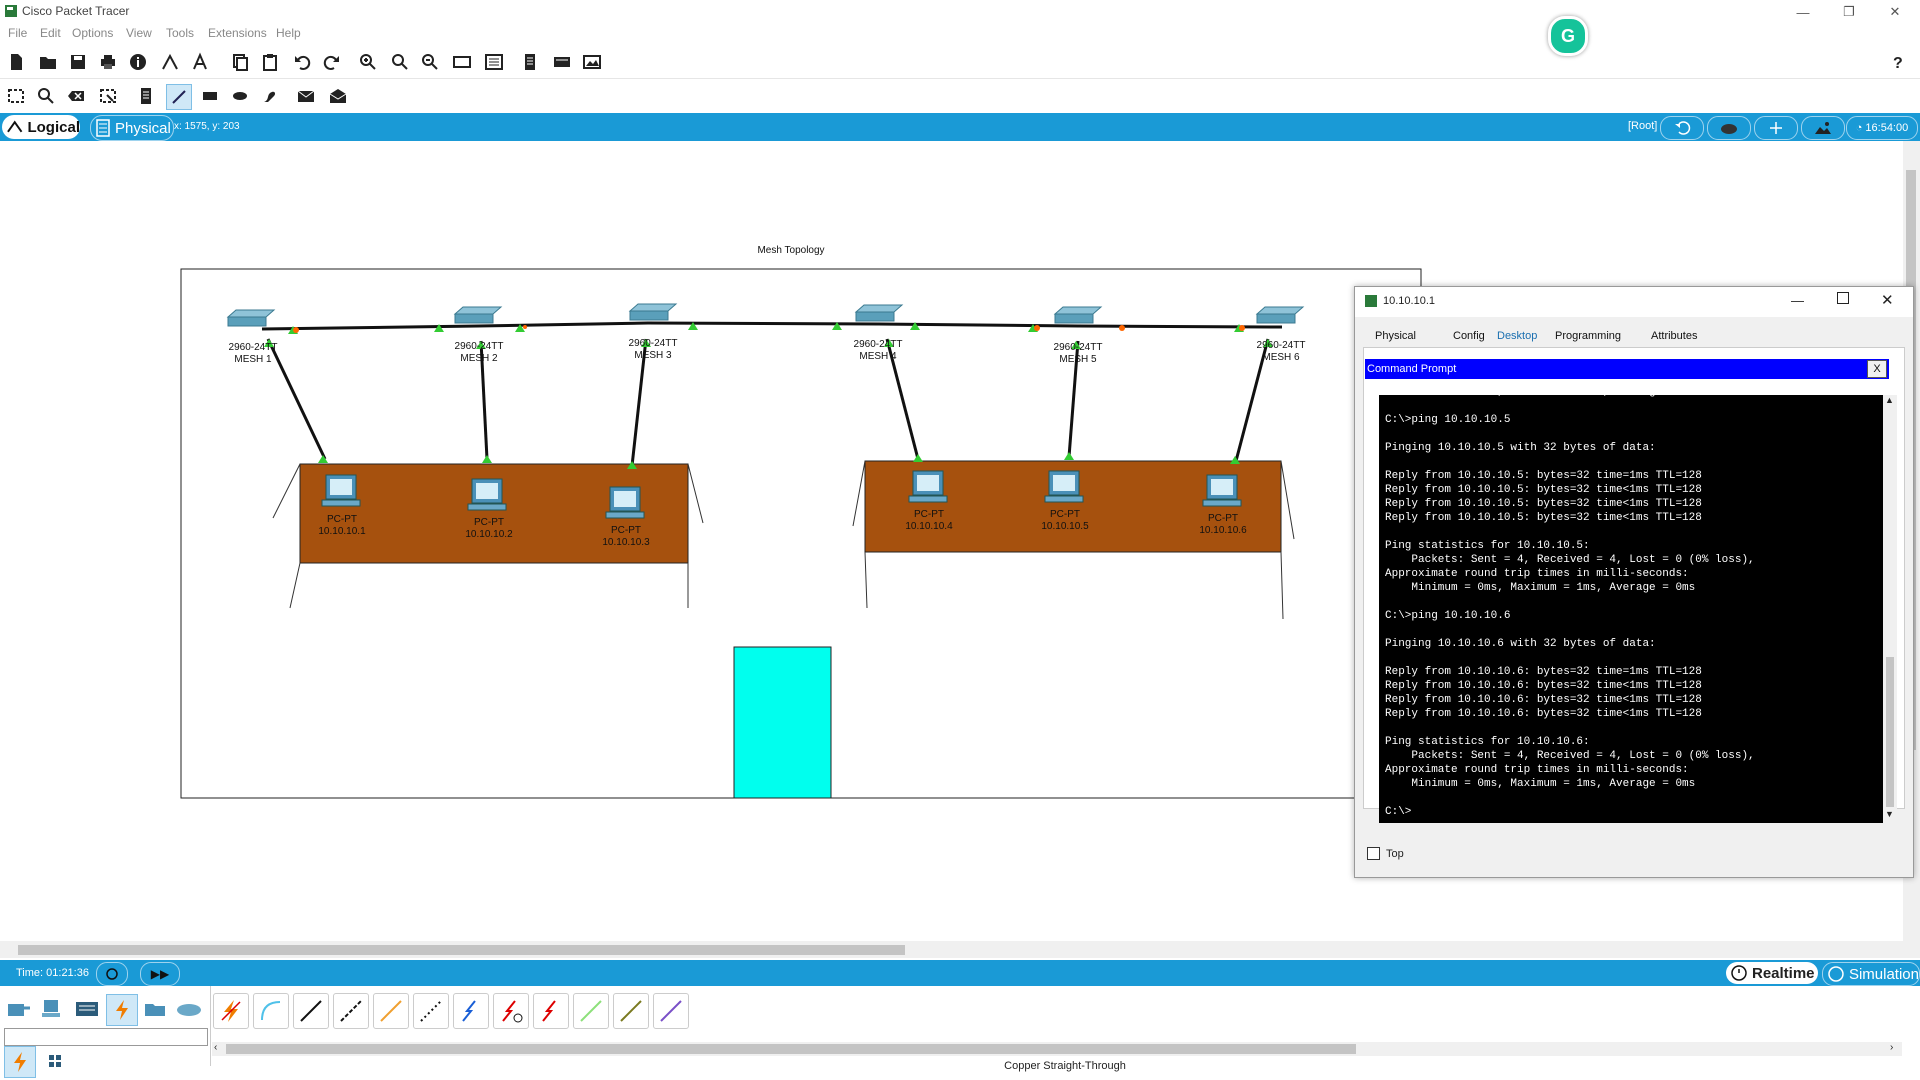 The height and width of the screenshot is (1080, 1920). I want to click on draw-line-icon, so click(179, 97).